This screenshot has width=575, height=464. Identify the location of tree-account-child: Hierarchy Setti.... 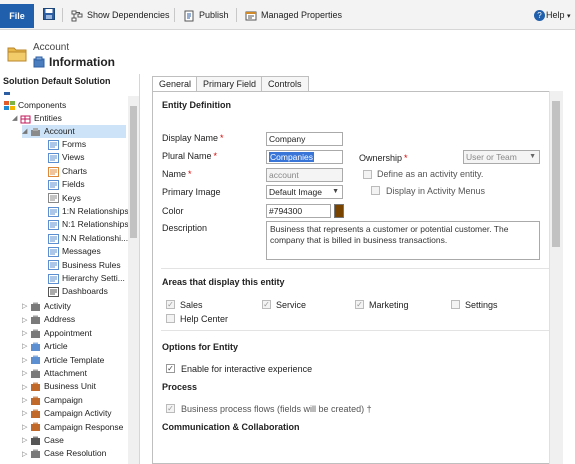
(86, 278).